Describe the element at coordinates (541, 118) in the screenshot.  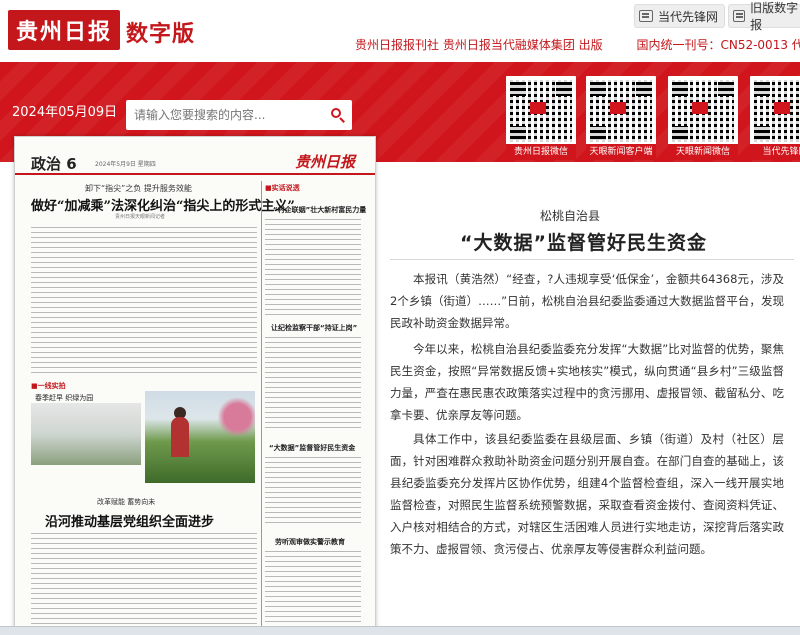
I see `qr-guizhou-daily-wechat: 贵州日报微信` at that location.